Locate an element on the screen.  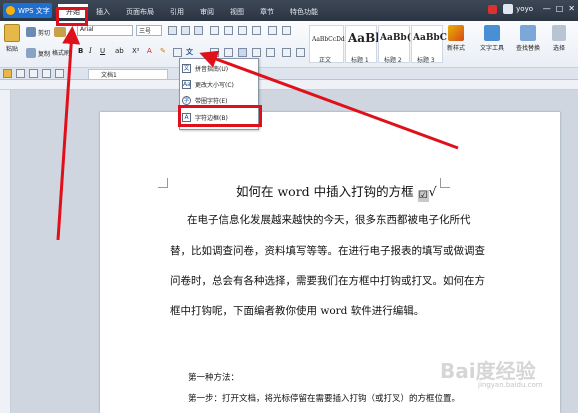
baidu-watermark-logo: Bai度经验 is located at coordinates (488, 371).